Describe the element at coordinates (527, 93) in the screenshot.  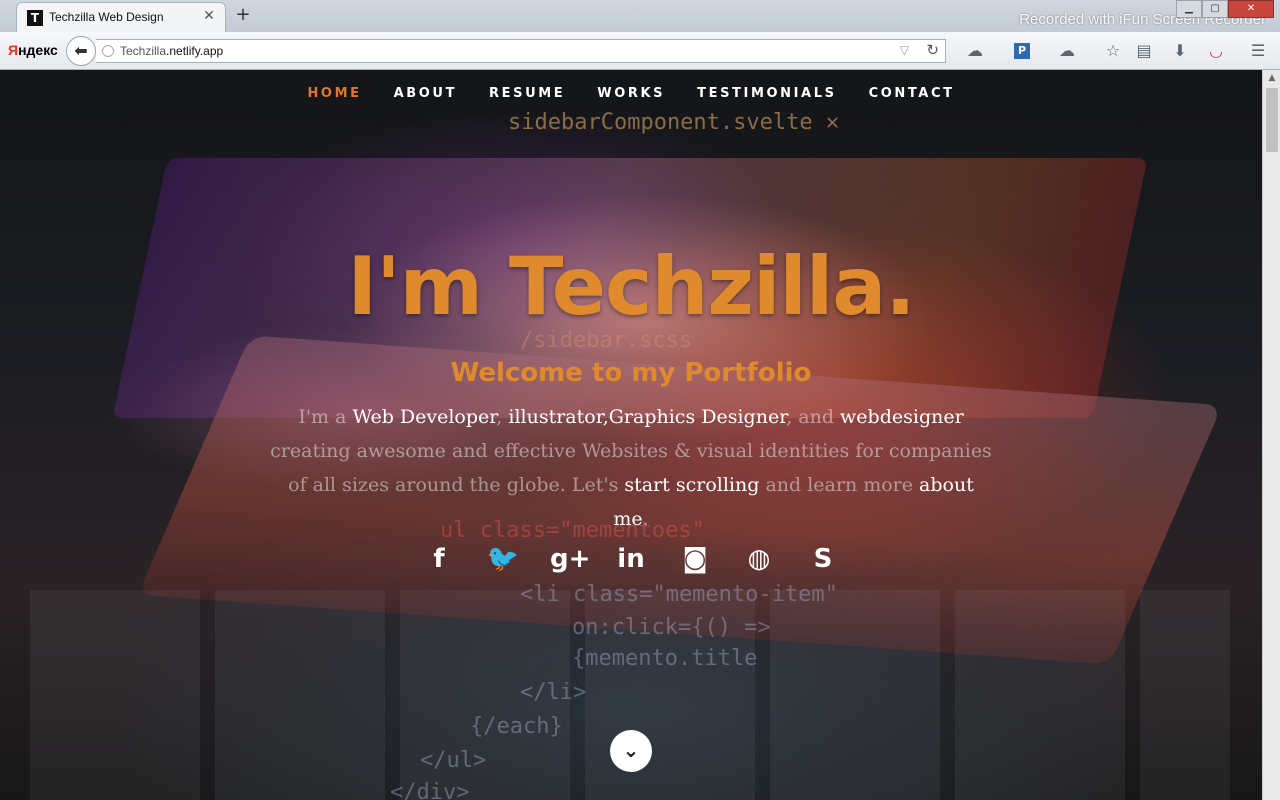
I see `nav-resume: RESUME` at that location.